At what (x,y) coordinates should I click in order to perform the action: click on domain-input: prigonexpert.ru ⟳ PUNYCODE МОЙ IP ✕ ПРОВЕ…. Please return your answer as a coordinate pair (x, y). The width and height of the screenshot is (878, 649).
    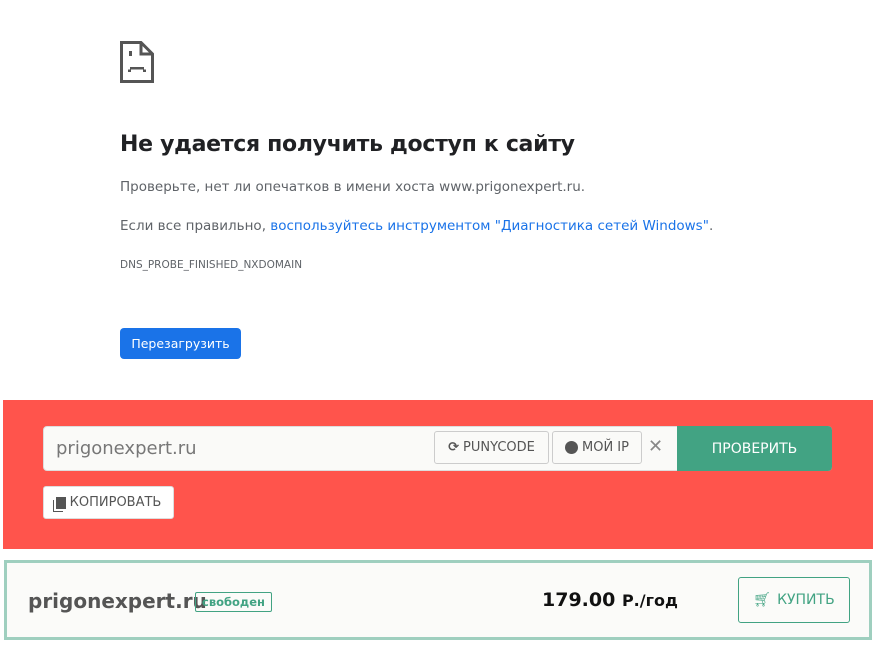
    Looking at the image, I should click on (437, 448).